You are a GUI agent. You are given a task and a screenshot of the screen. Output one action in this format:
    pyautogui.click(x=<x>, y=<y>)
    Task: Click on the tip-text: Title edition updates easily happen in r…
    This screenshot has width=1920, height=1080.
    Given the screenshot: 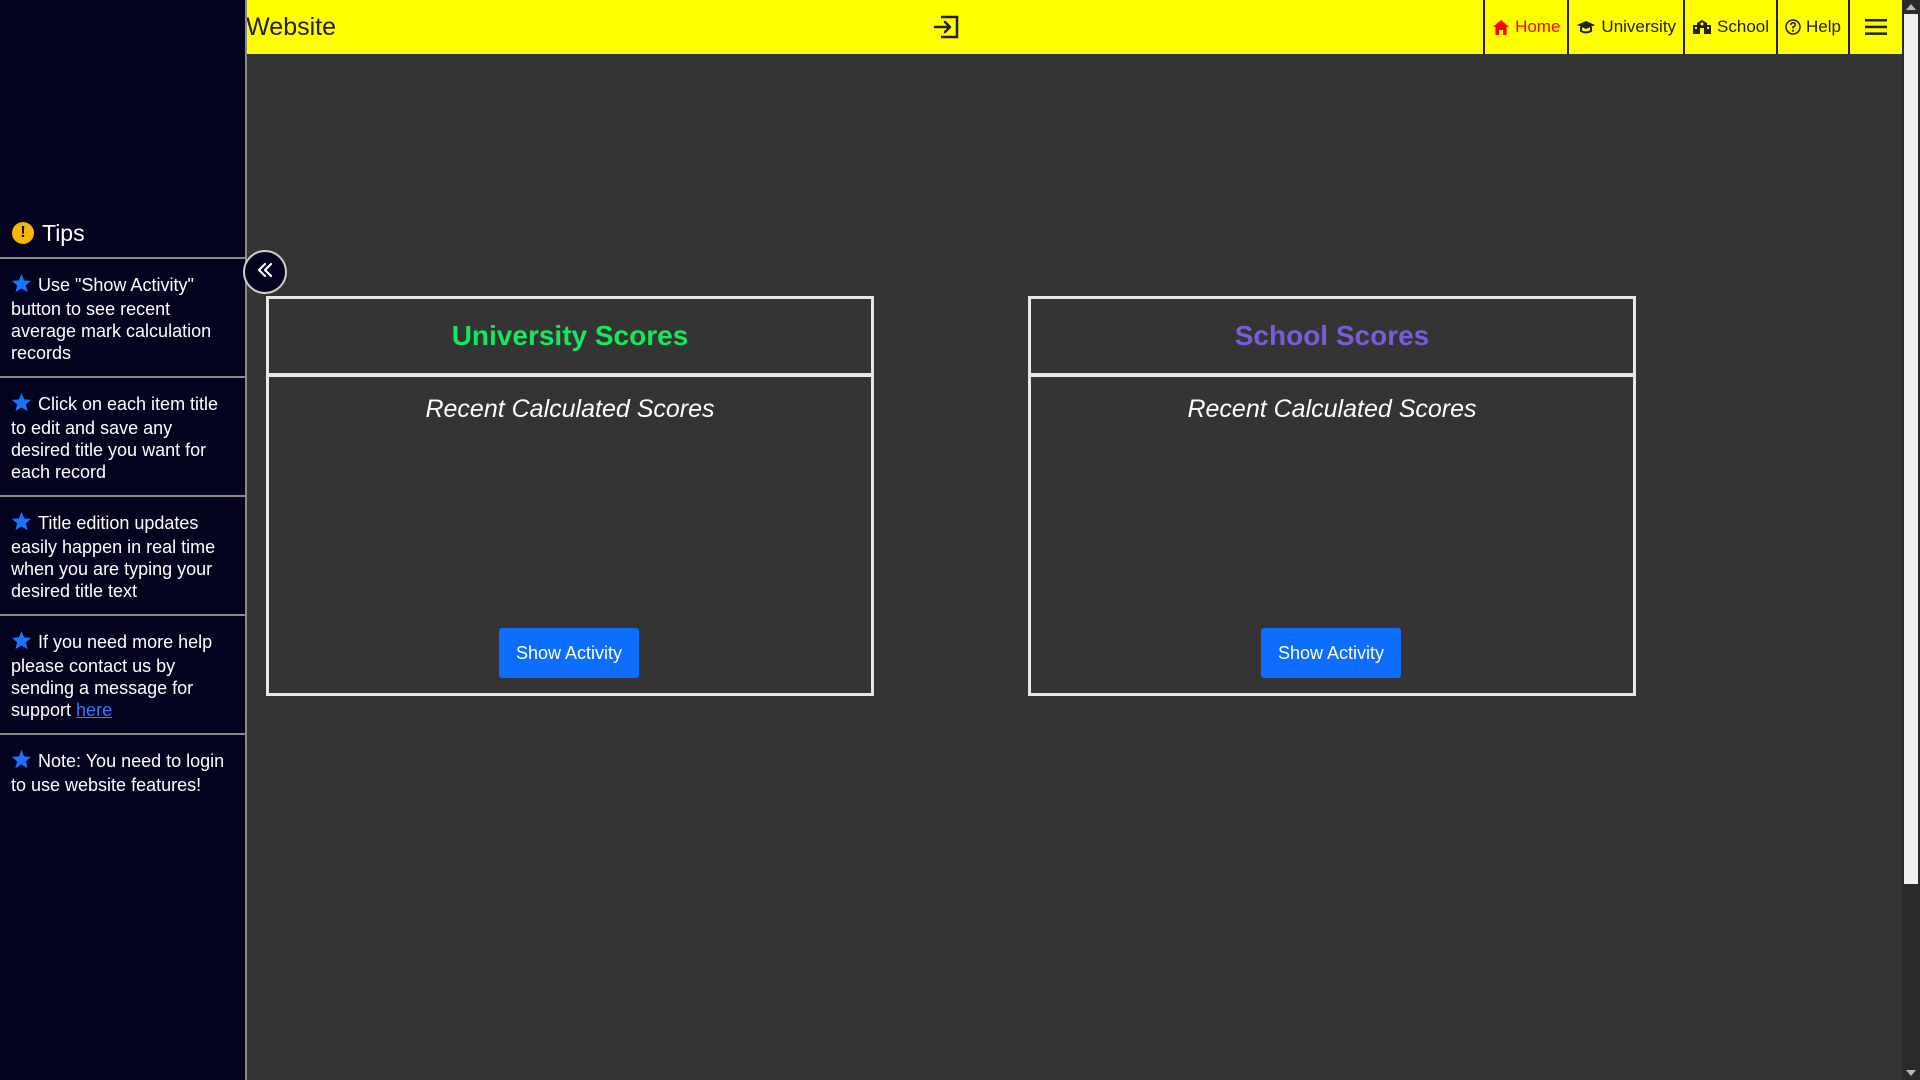 What is the action you would take?
    pyautogui.click(x=113, y=557)
    